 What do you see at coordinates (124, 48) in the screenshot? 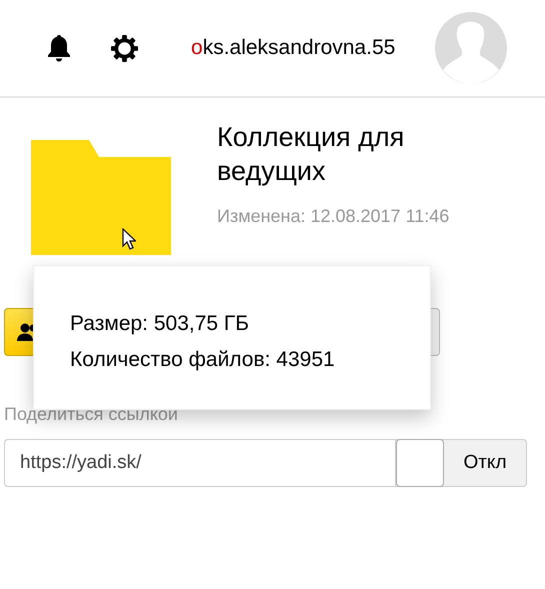
I see `settings-icon` at bounding box center [124, 48].